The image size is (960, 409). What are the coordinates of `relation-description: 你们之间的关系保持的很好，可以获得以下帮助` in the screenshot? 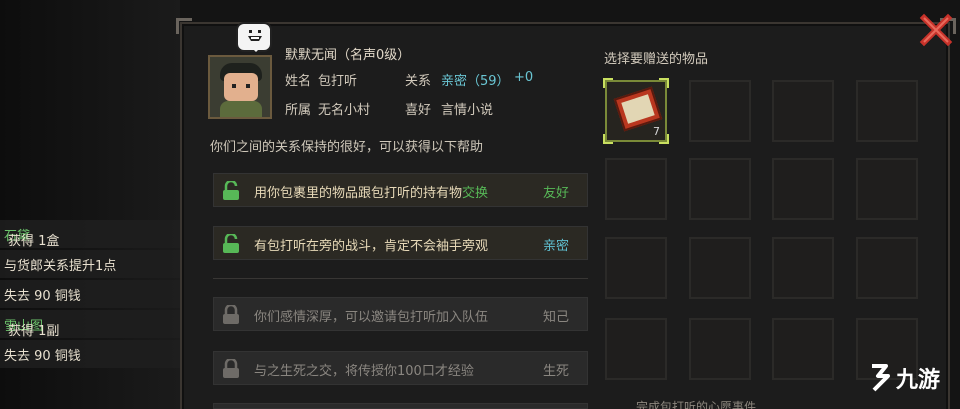 It's located at (347, 147).